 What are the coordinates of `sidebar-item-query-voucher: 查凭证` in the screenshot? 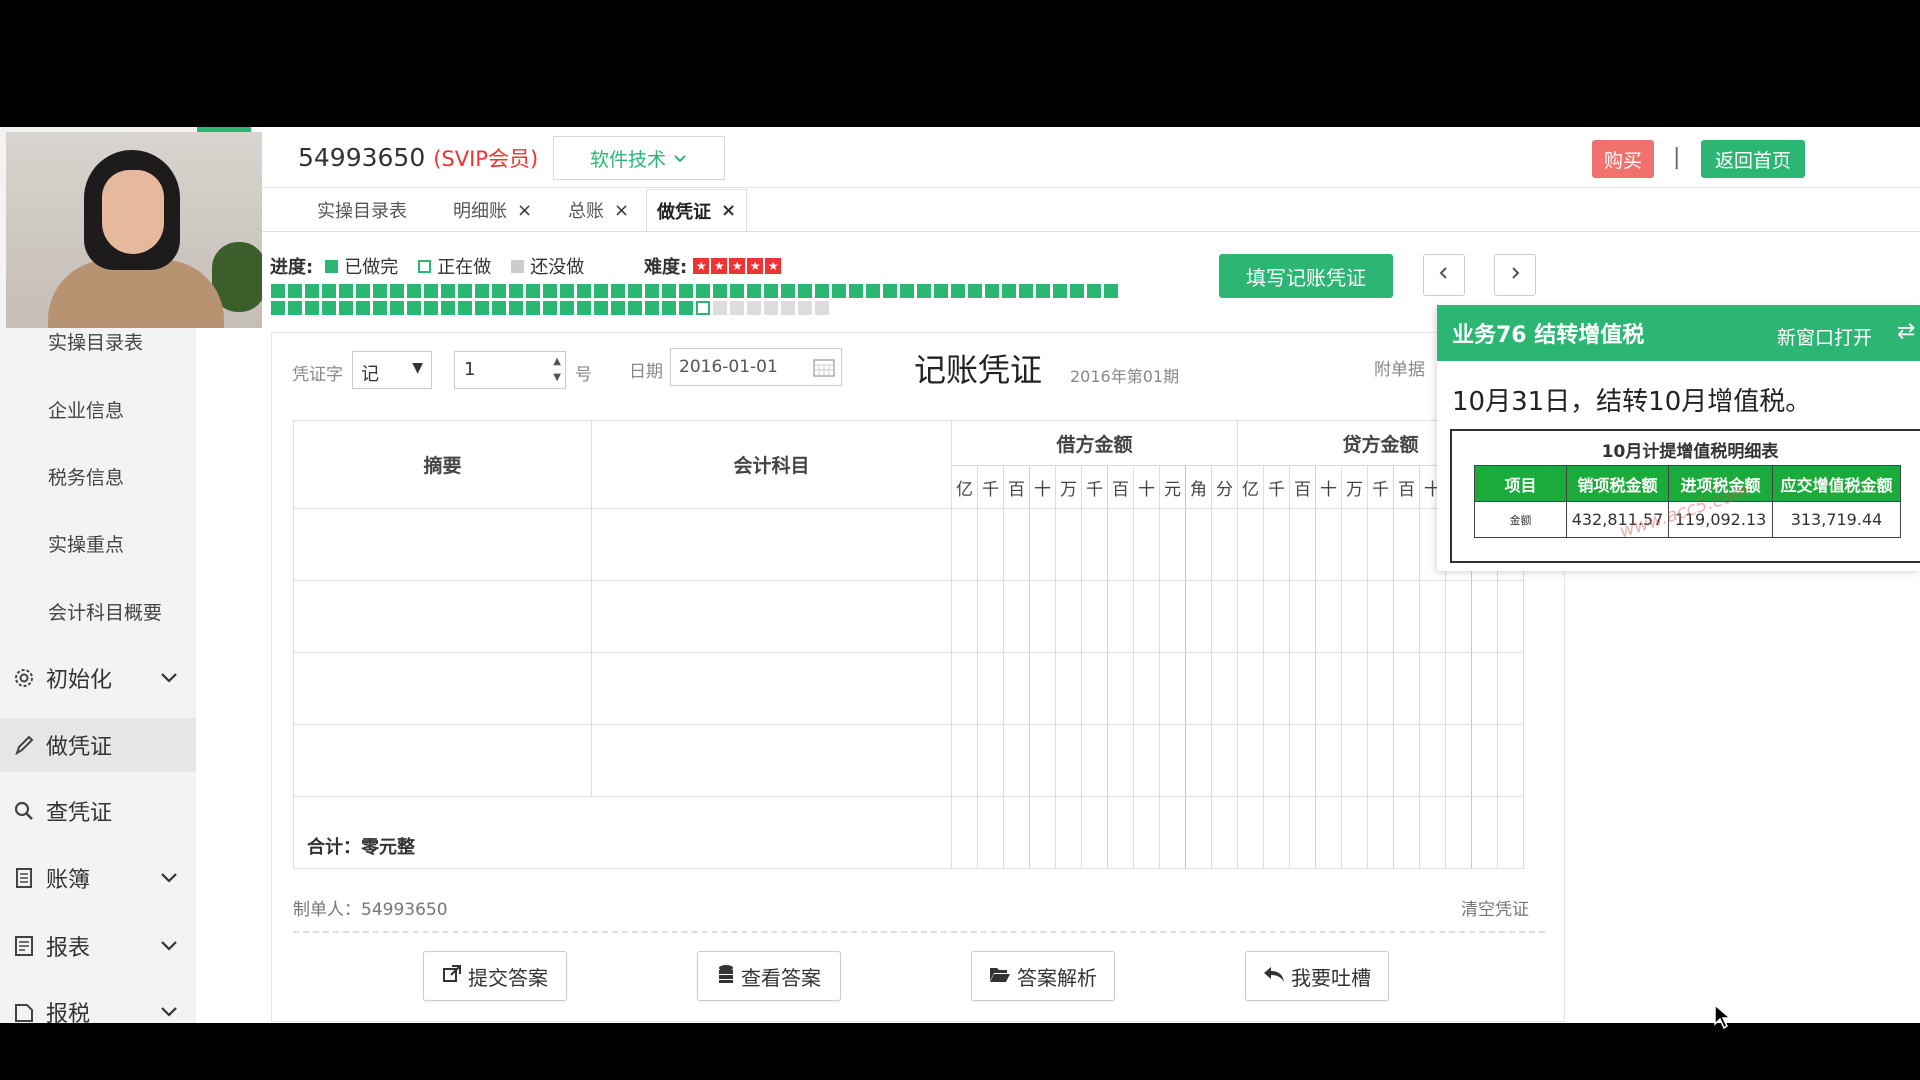 It's located at (98, 811).